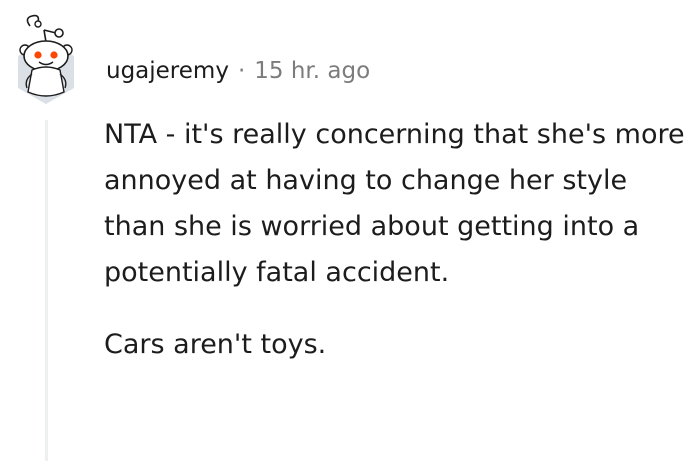 The width and height of the screenshot is (700, 461). What do you see at coordinates (215, 344) in the screenshot?
I see `comment-paragraph: Cars aren't toys.` at bounding box center [215, 344].